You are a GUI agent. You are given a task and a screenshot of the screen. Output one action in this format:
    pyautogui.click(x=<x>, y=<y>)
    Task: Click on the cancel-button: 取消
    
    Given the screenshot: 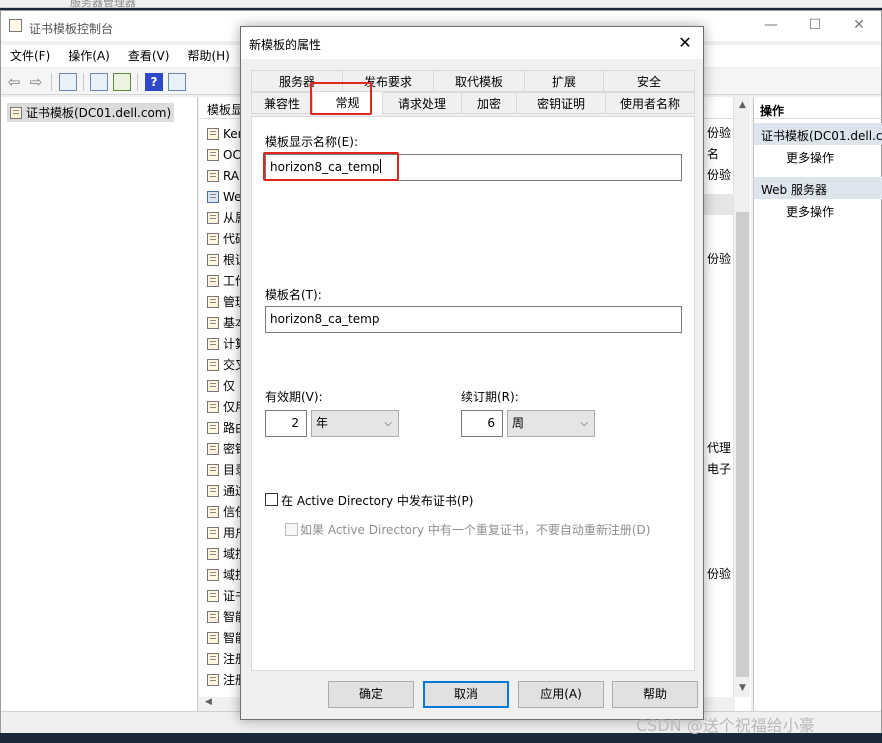 What is the action you would take?
    pyautogui.click(x=466, y=694)
    